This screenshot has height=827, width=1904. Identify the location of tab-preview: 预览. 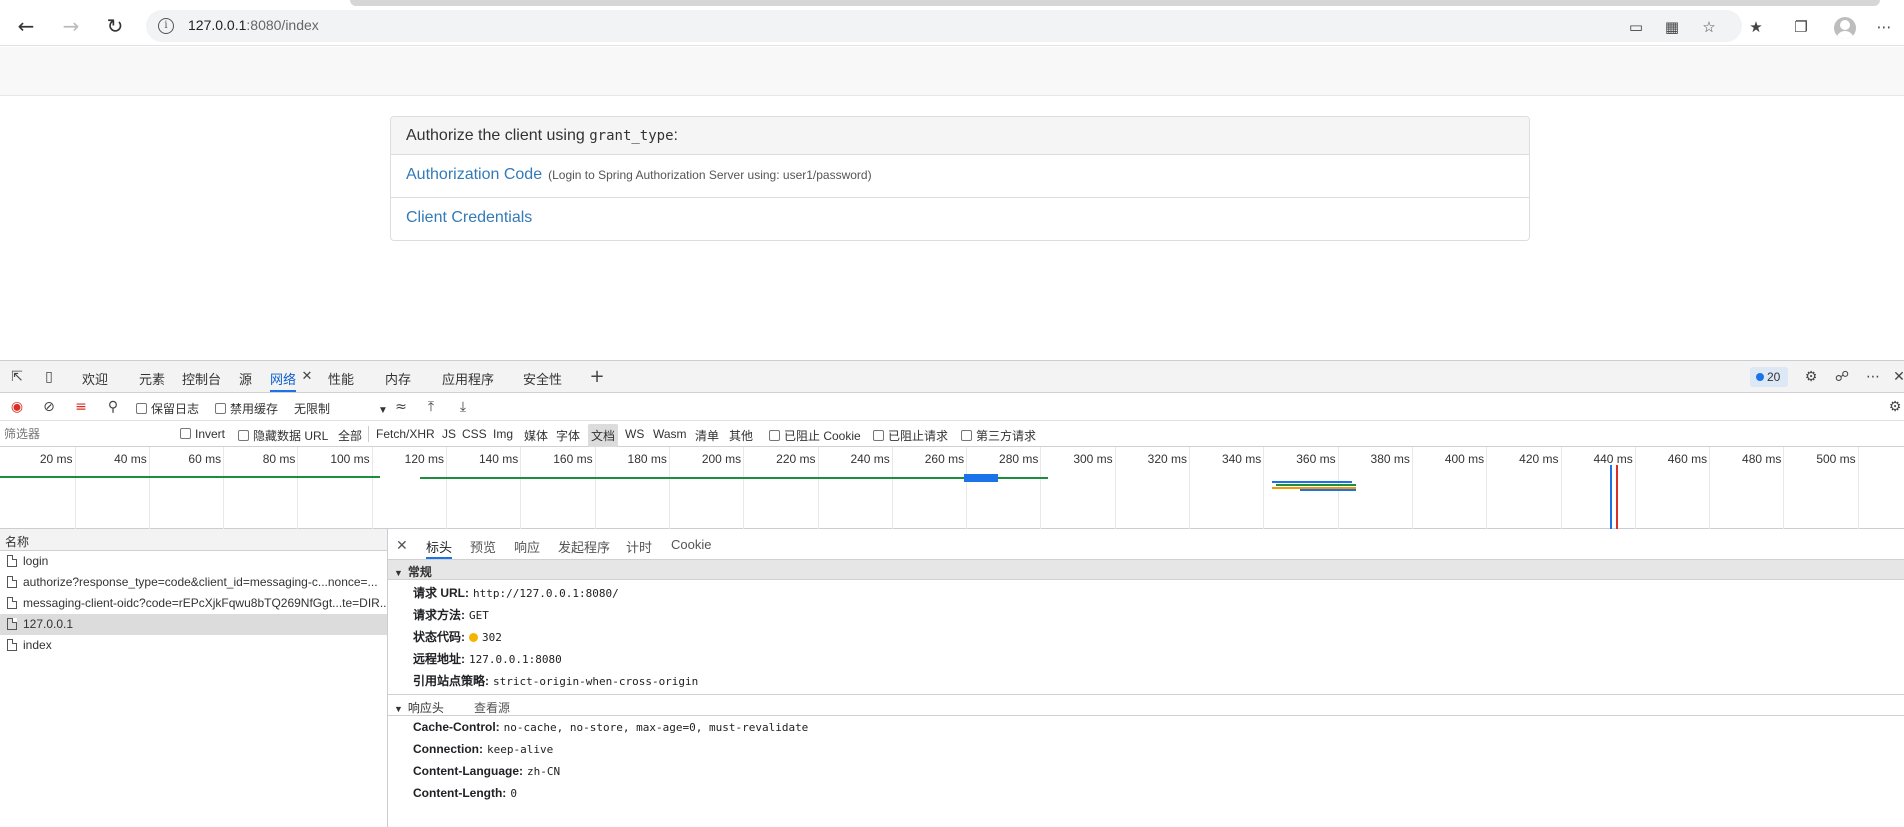
(483, 546).